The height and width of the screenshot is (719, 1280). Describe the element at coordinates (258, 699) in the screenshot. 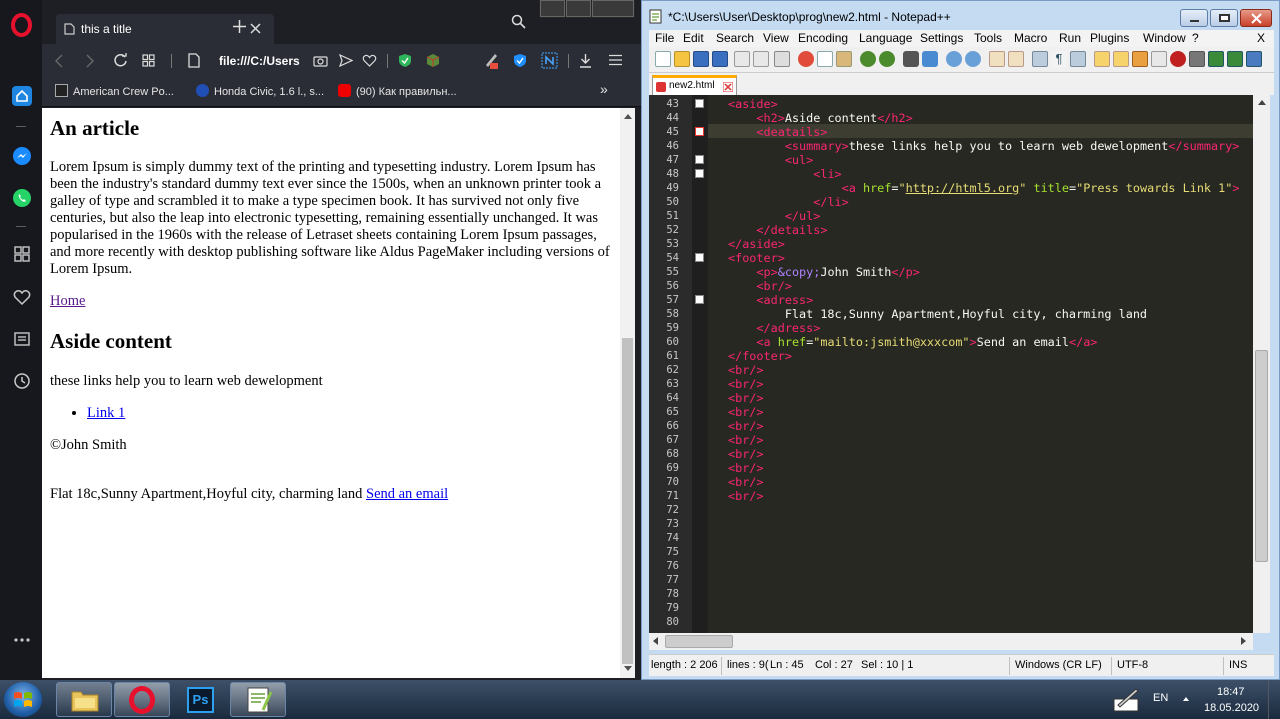

I see `taskbar-notepadpp` at that location.